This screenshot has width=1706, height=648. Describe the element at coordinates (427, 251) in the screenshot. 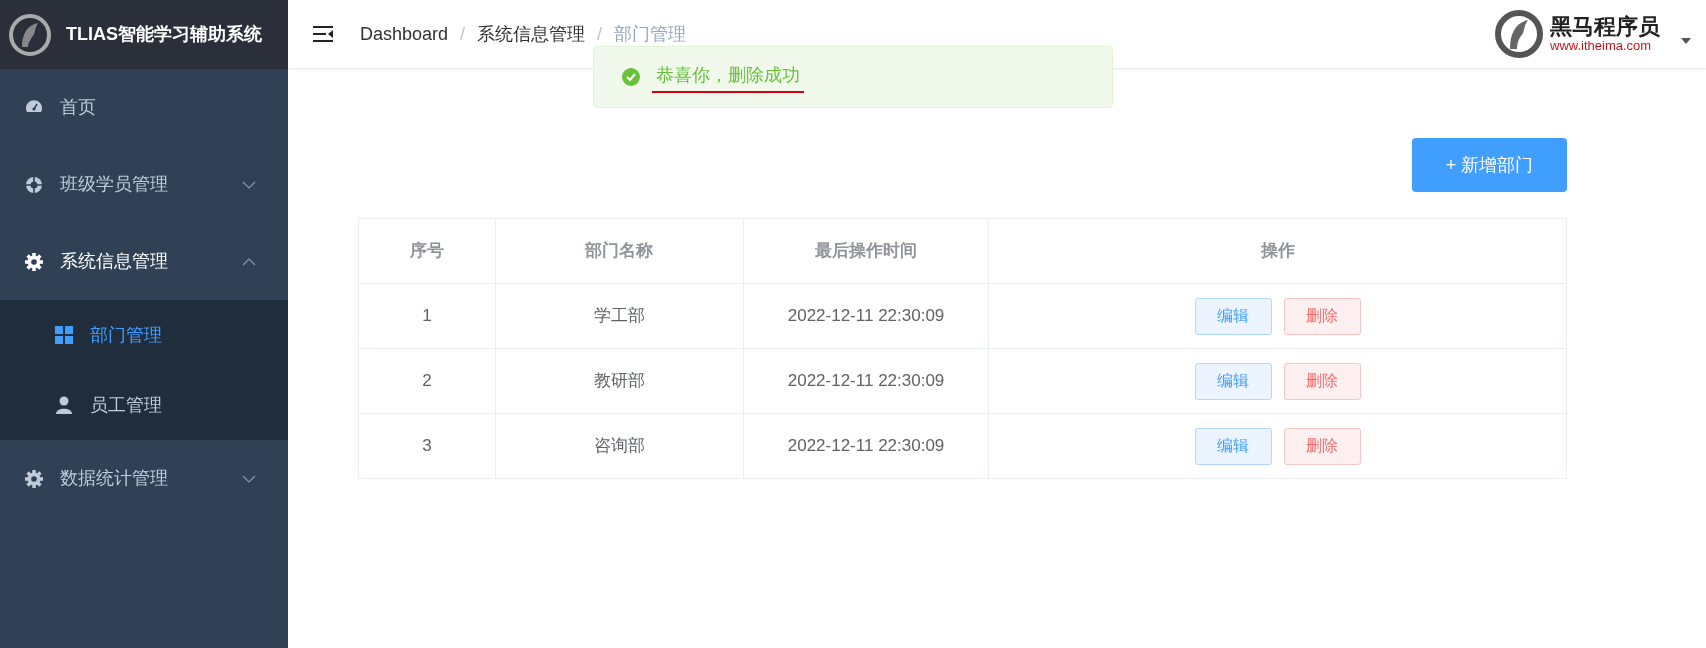

I see `column-header: 序号` at that location.